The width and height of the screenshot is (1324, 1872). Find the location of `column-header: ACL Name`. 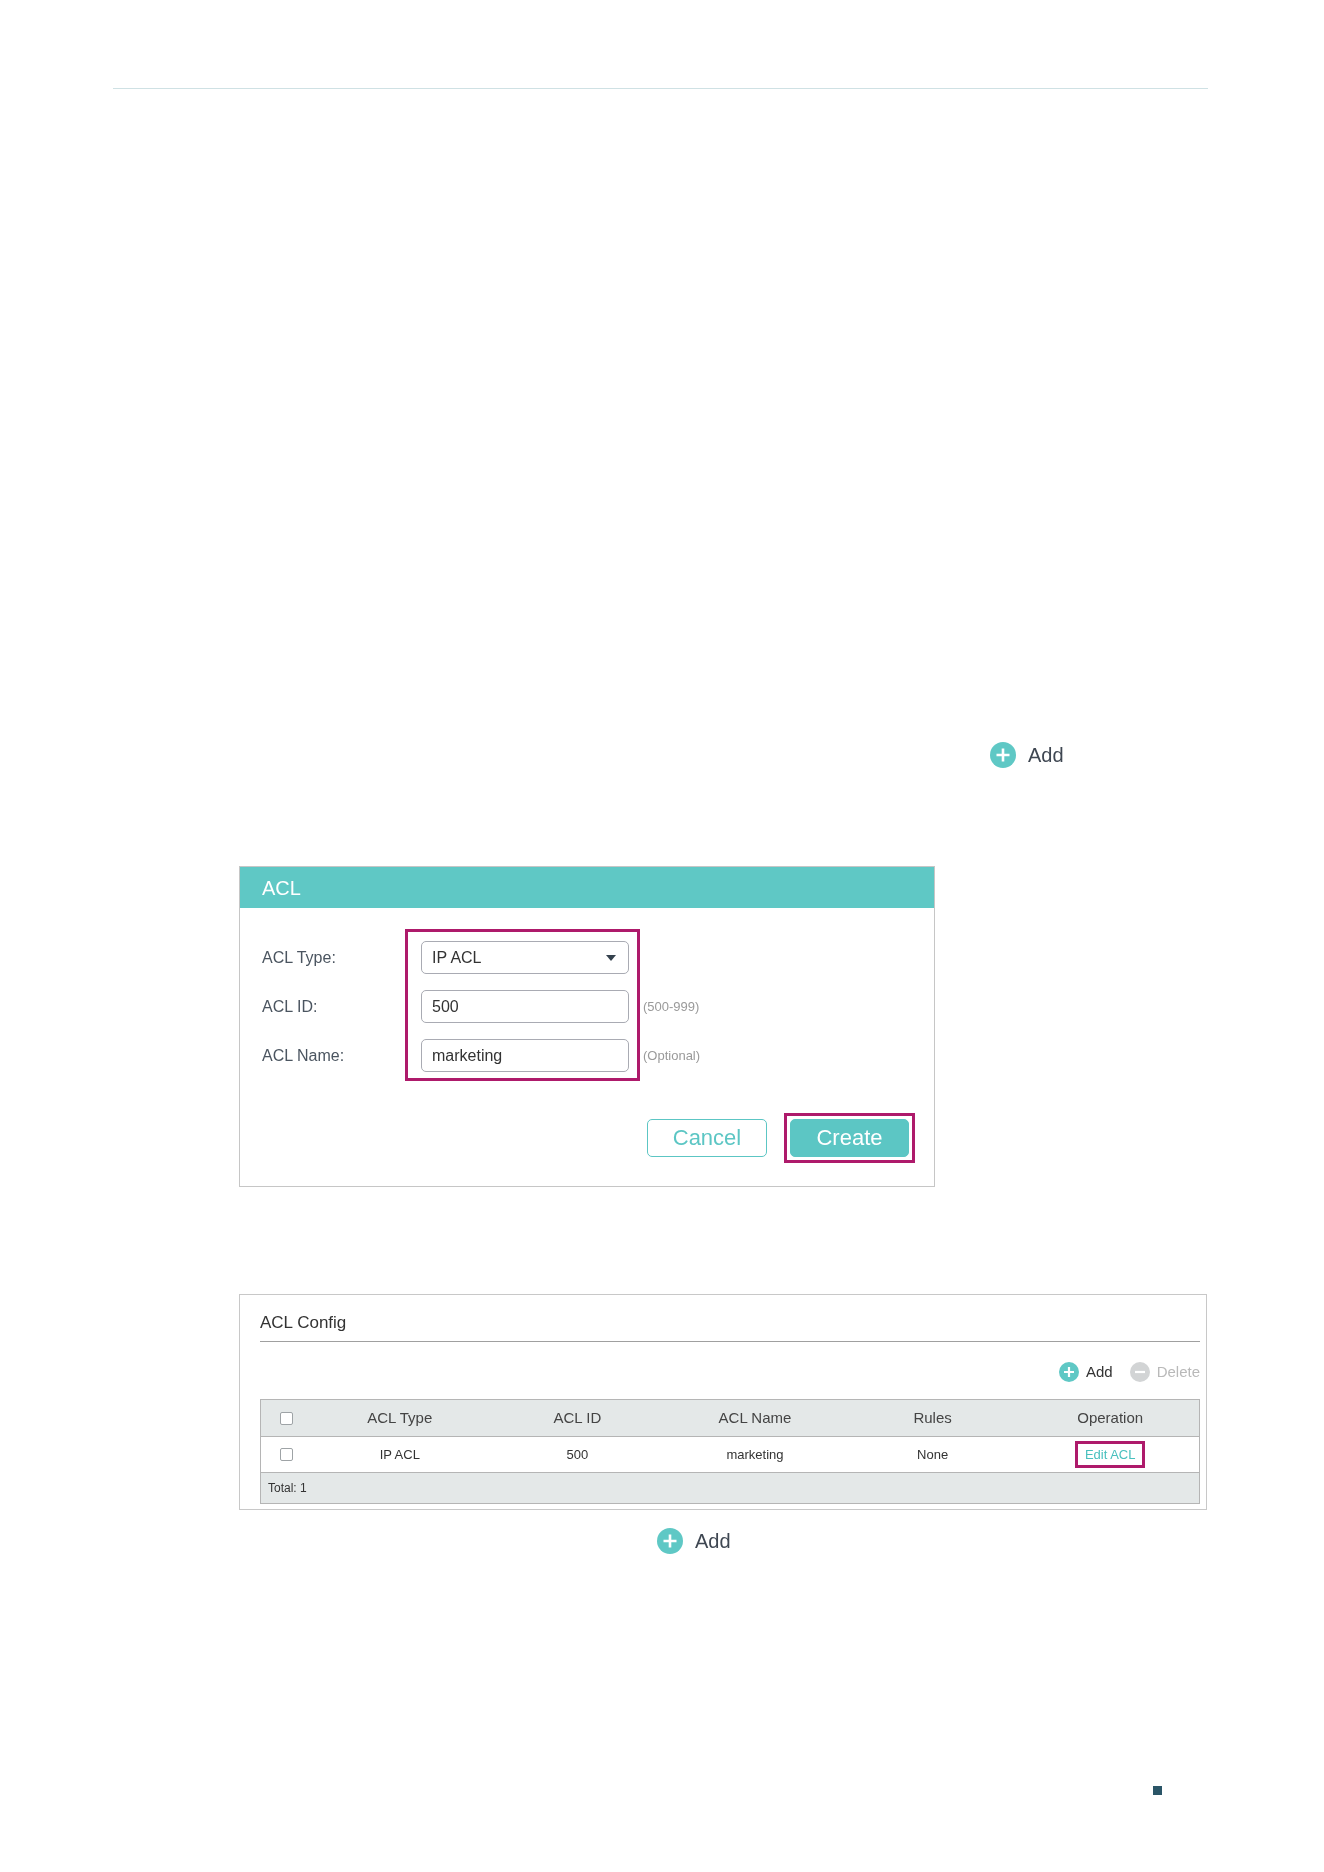

column-header: ACL Name is located at coordinates (755, 1418).